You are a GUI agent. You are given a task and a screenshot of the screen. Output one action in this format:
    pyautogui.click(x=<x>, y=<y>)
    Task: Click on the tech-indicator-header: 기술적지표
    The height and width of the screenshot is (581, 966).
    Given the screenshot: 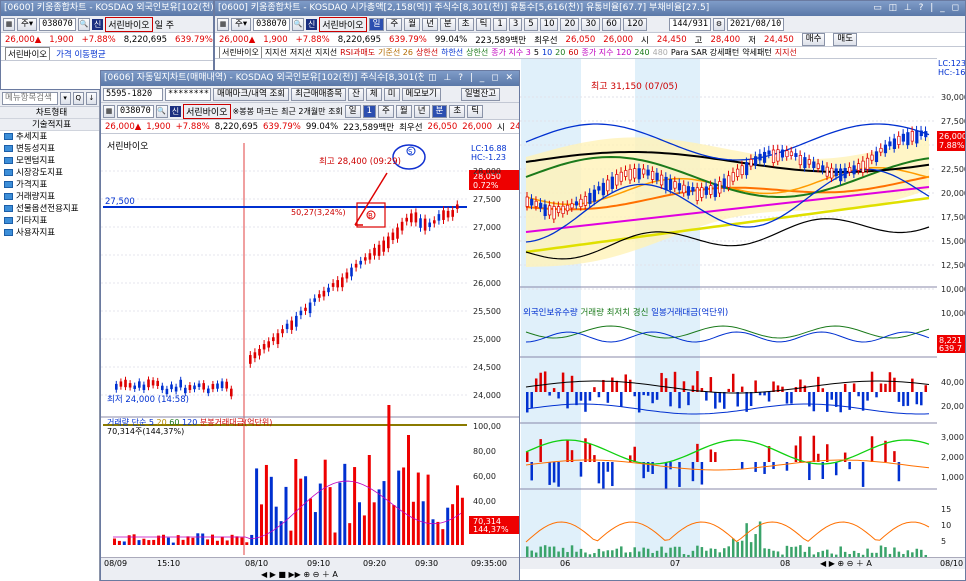 What is the action you would take?
    pyautogui.click(x=49, y=125)
    